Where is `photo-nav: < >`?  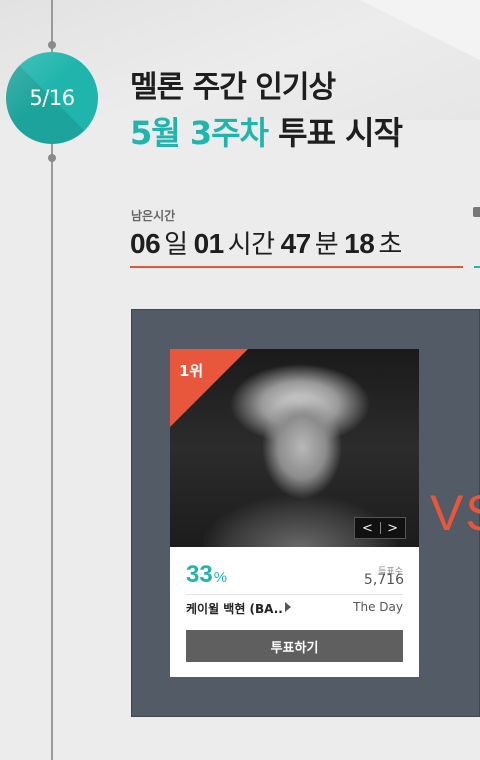
photo-nav: < > is located at coordinates (380, 528).